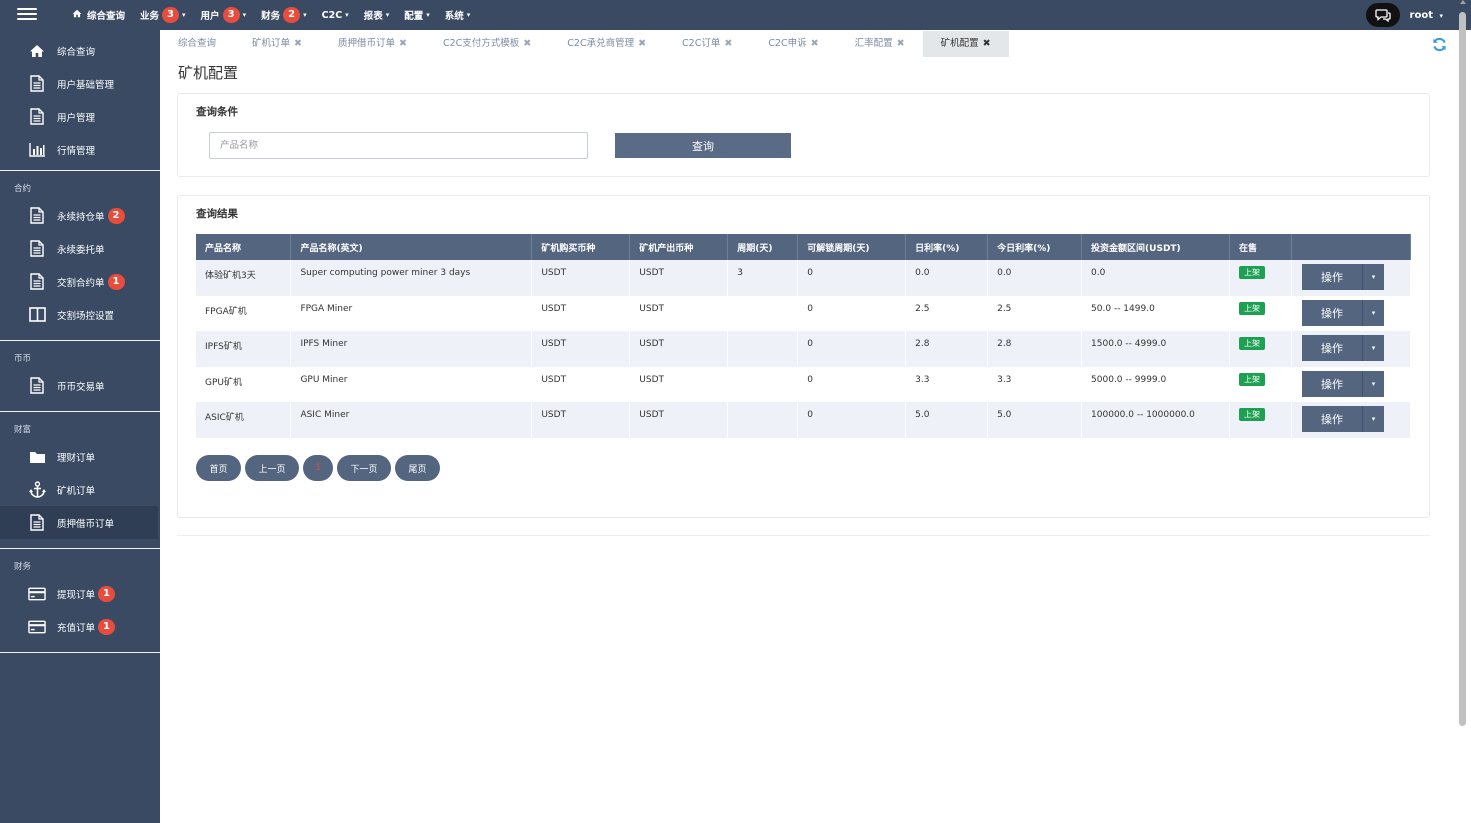  What do you see at coordinates (27, 15) in the screenshot?
I see `hamburger-menu-icon` at bounding box center [27, 15].